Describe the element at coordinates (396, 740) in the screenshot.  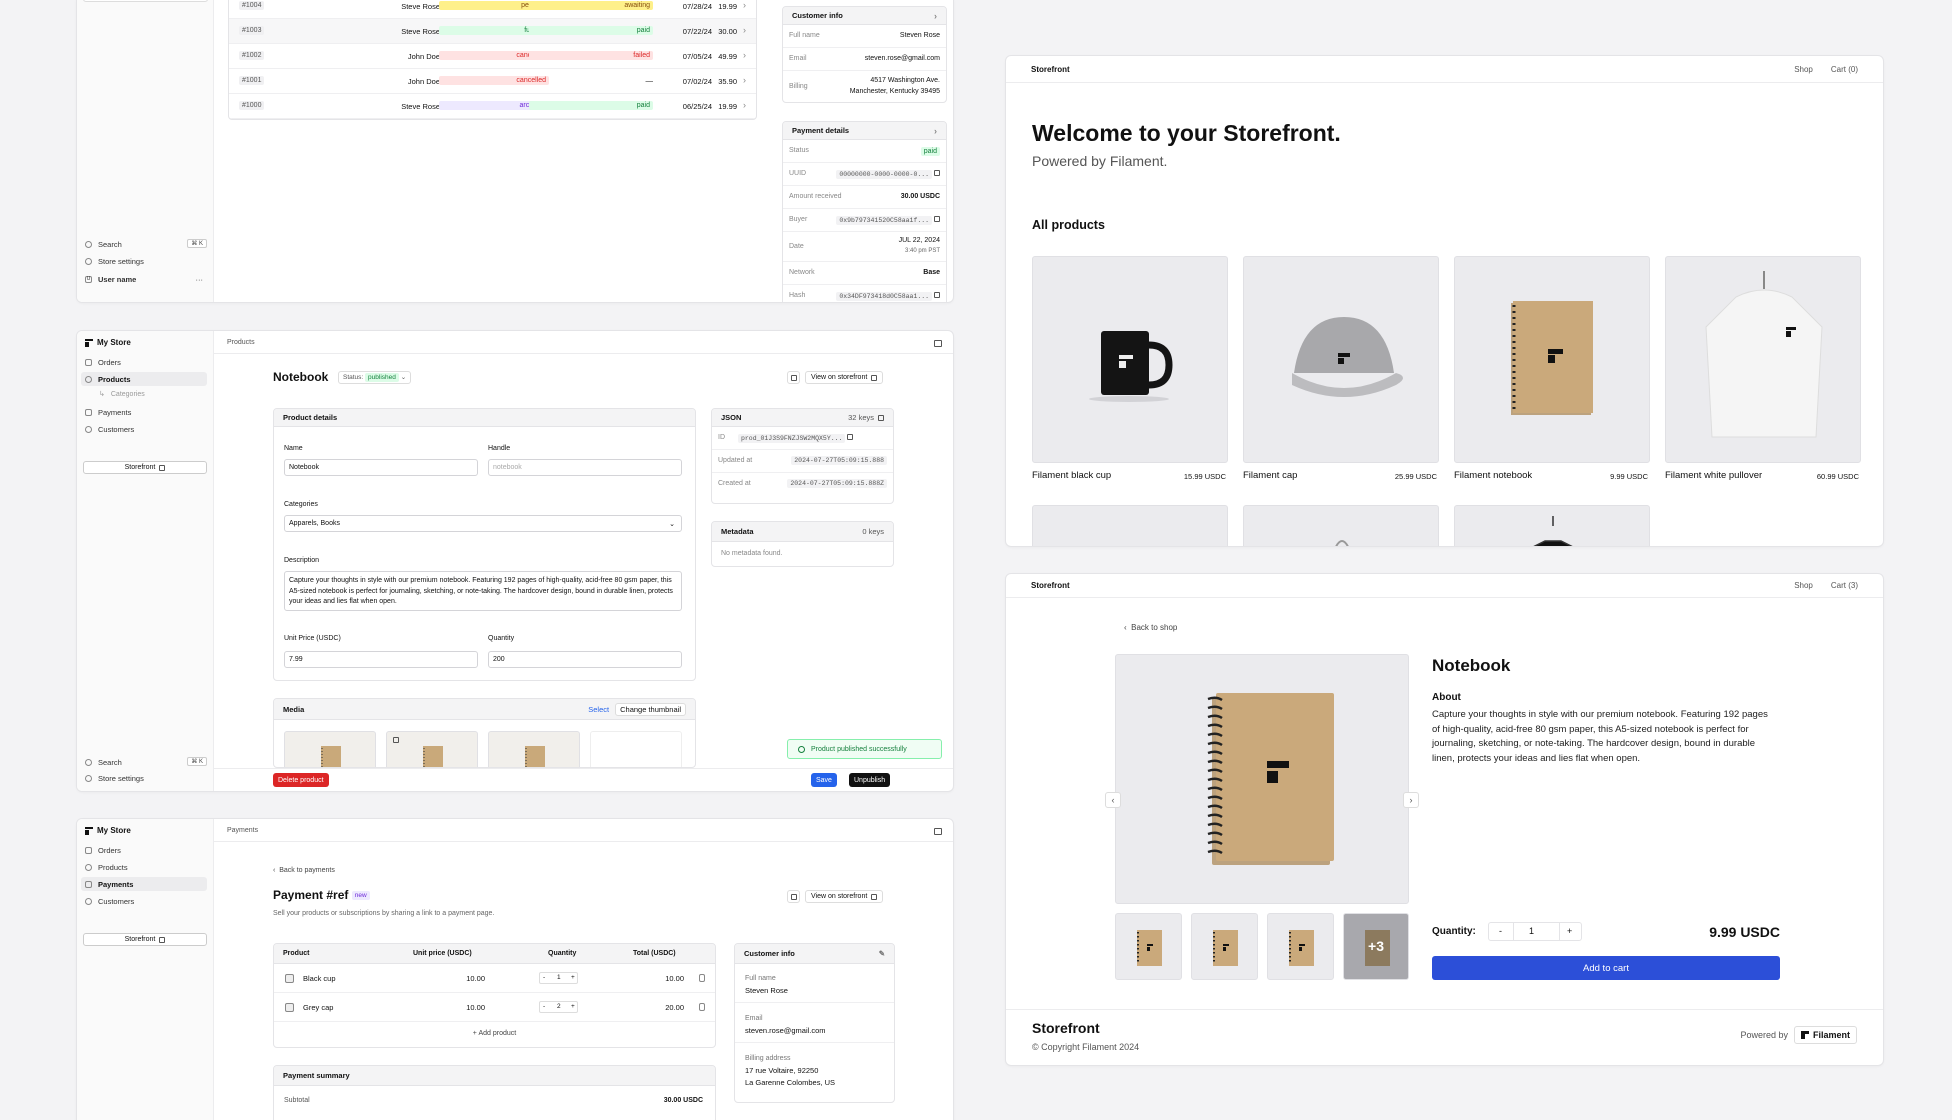
I see `checkbox-icon` at that location.